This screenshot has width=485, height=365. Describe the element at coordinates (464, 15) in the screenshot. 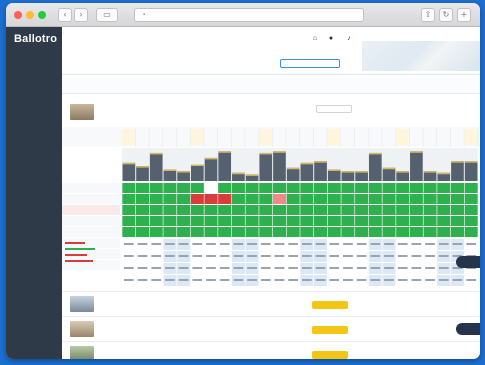

I see `new-tab-button: +` at that location.